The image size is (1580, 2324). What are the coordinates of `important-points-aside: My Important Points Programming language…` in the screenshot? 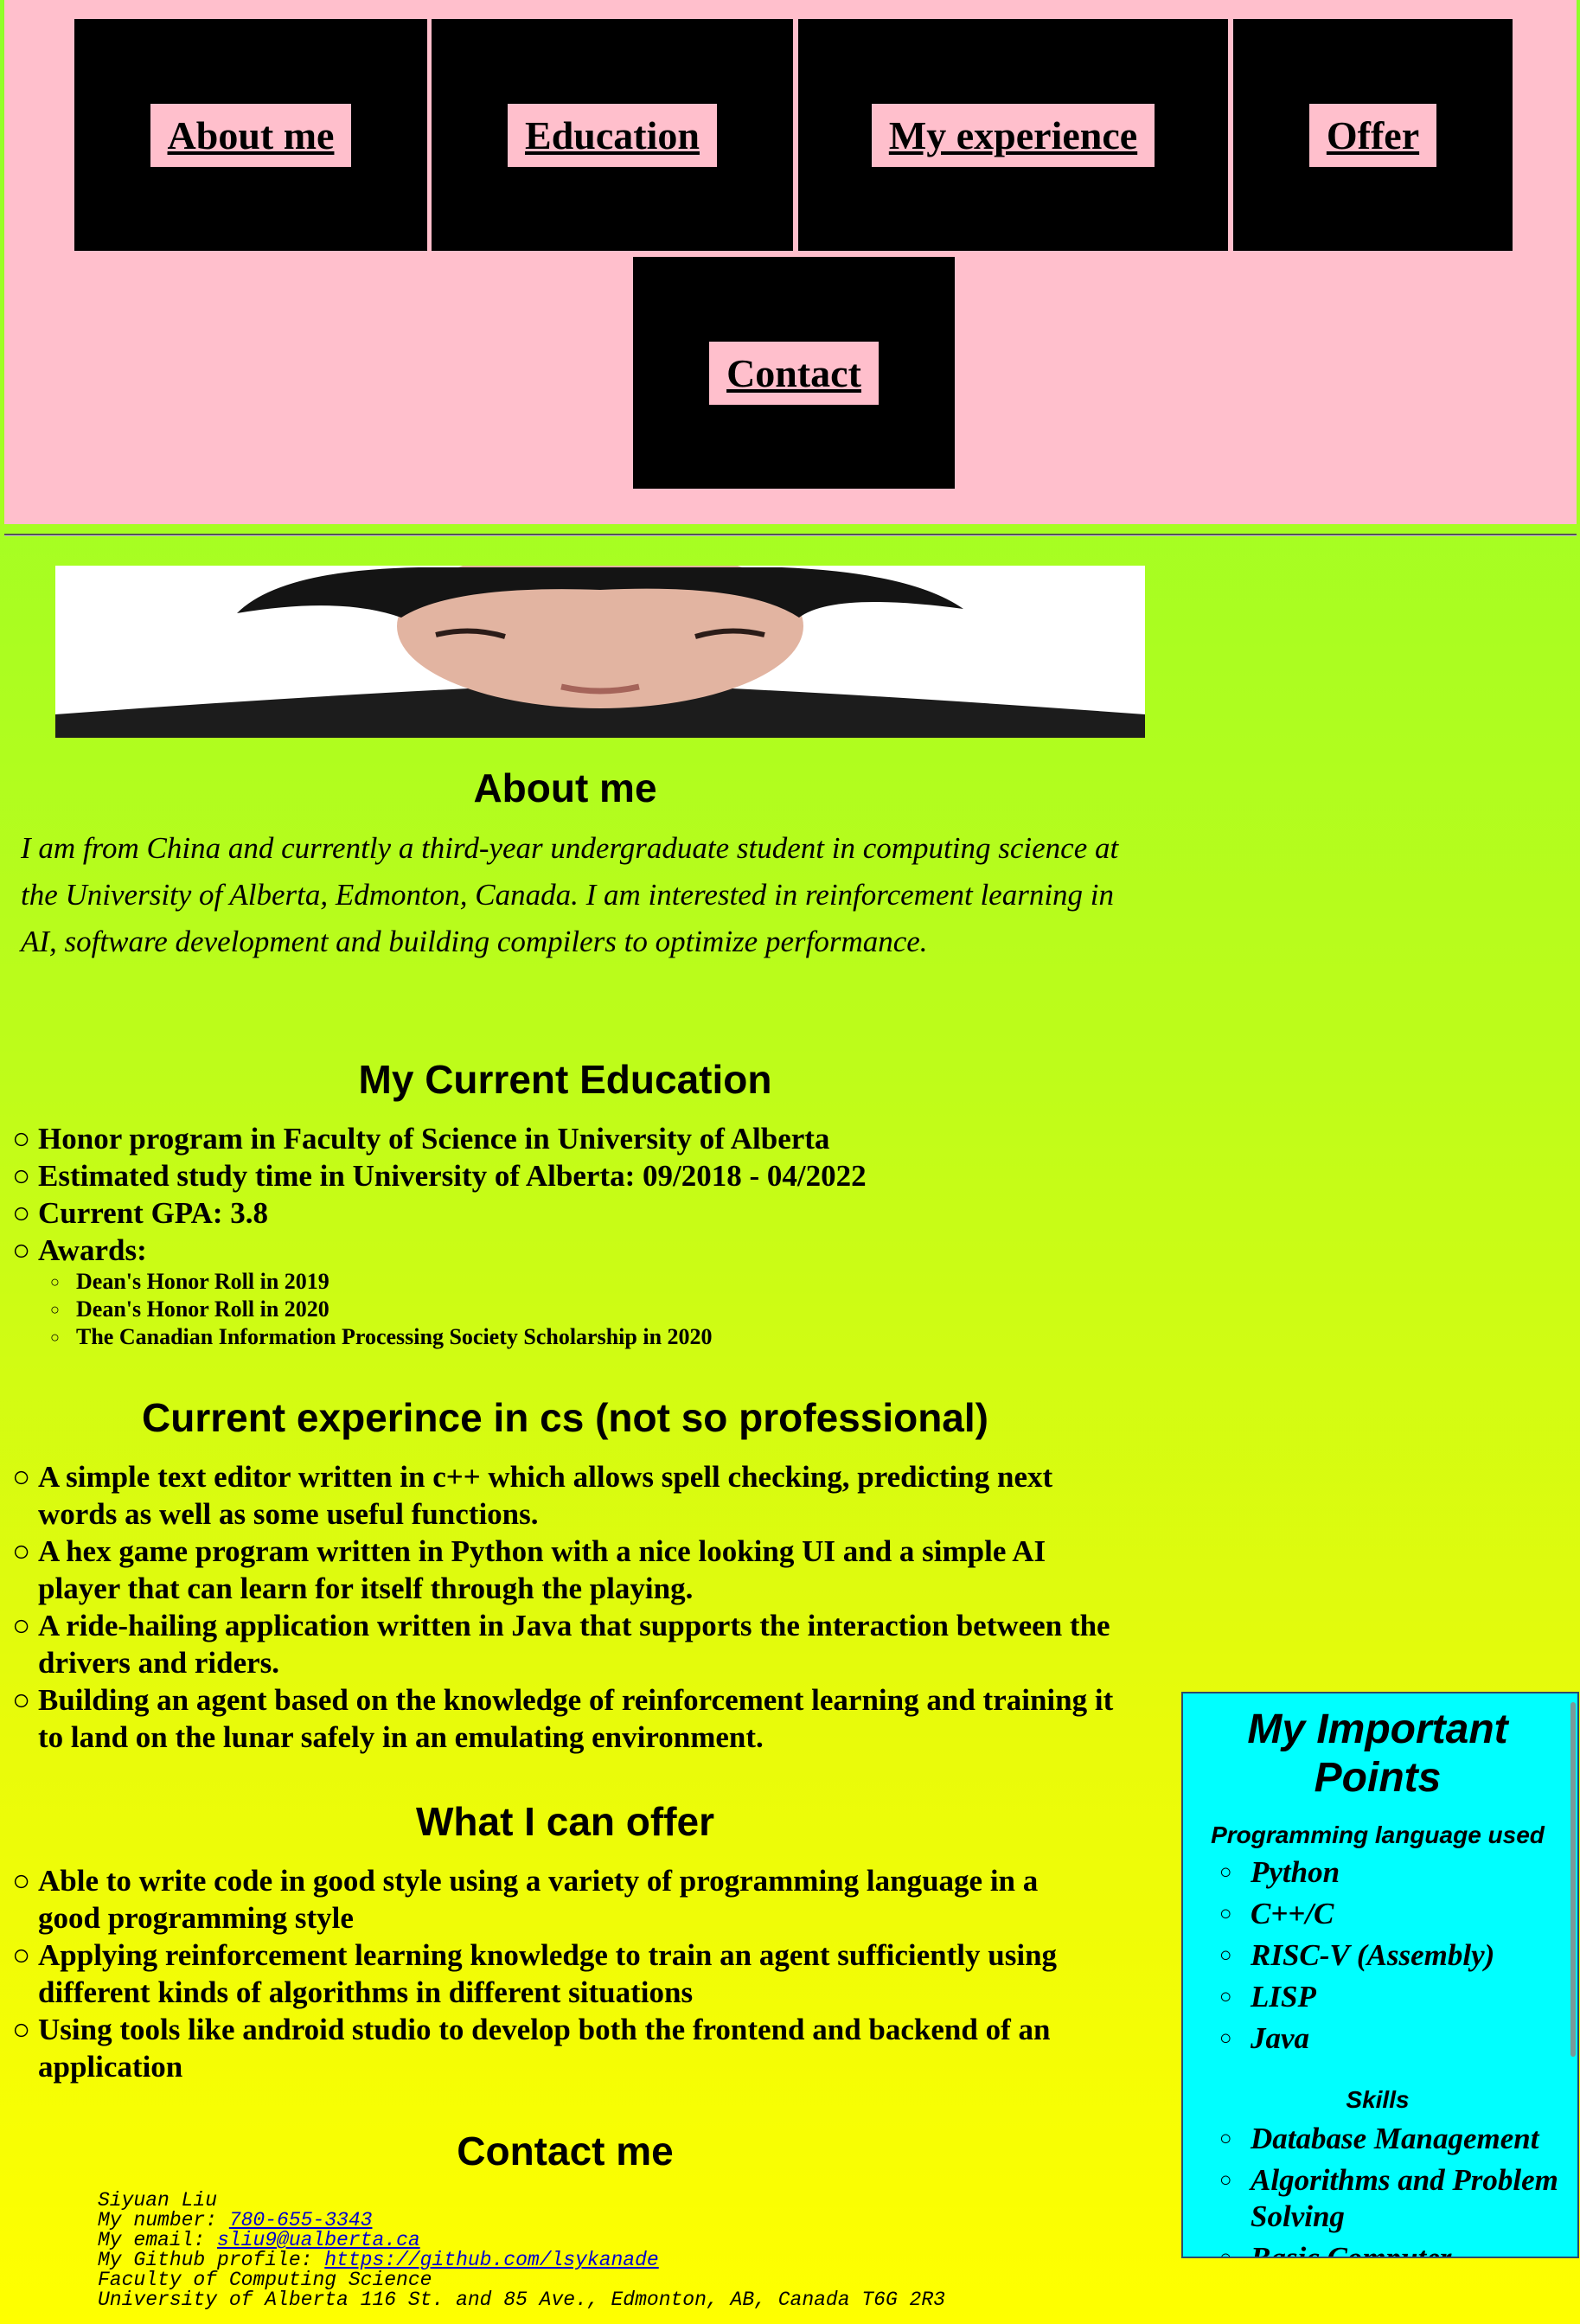 It's located at (1380, 1975).